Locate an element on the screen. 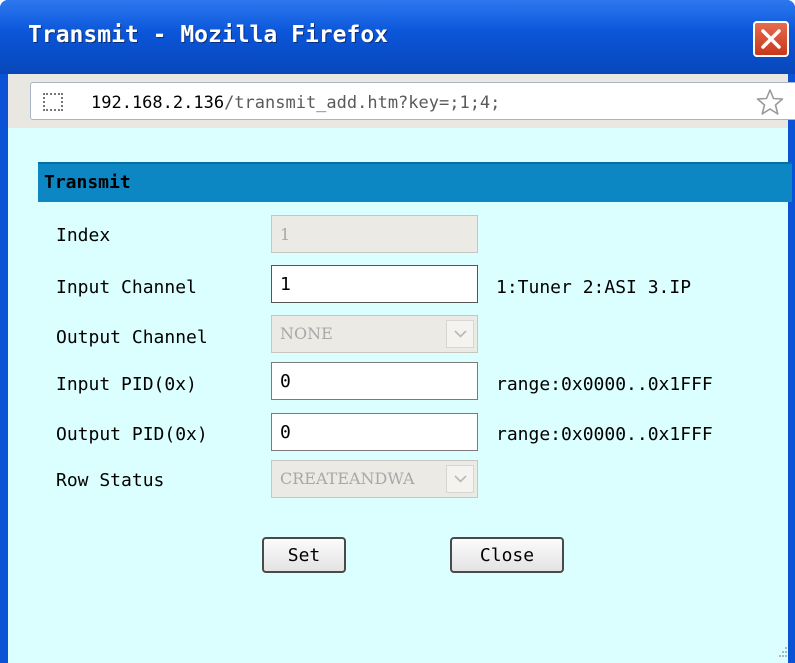 Image resolution: width=795 pixels, height=663 pixels. row-status-select: CREATEANDWA is located at coordinates (374, 479).